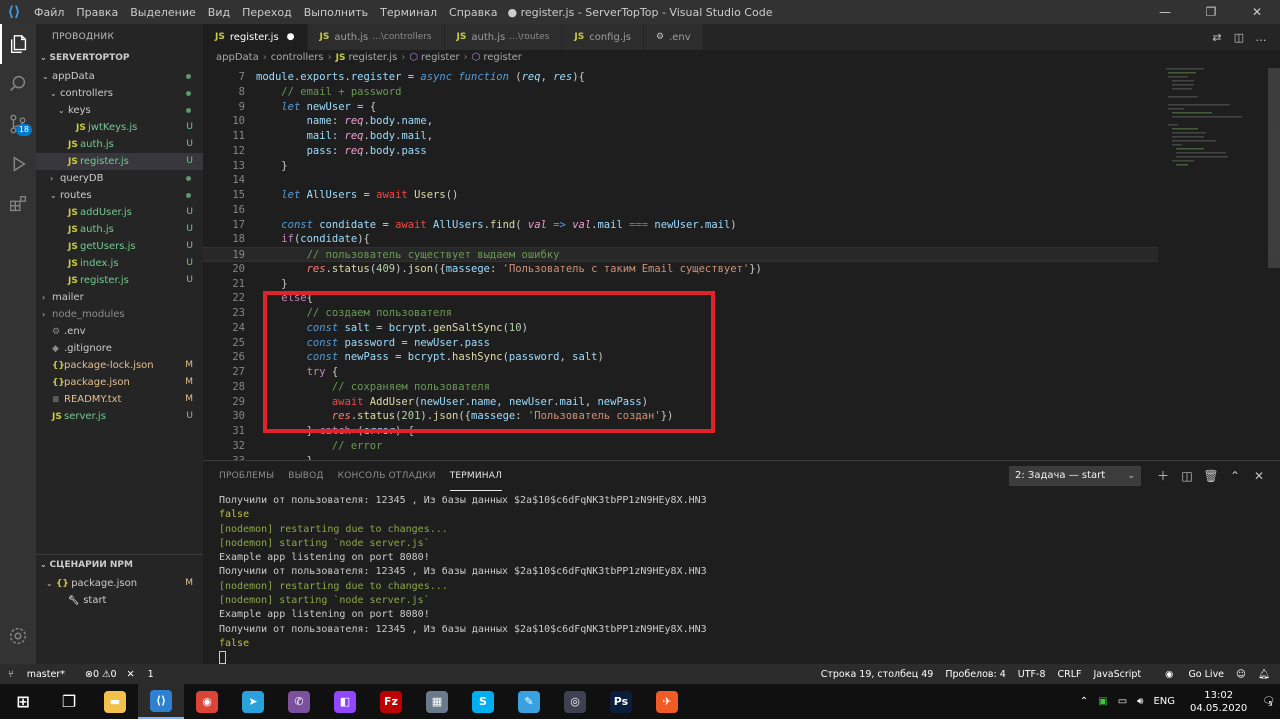 This screenshot has height=719, width=1280. What do you see at coordinates (1241, 674) in the screenshot?
I see `feedback-icon: ☺` at bounding box center [1241, 674].